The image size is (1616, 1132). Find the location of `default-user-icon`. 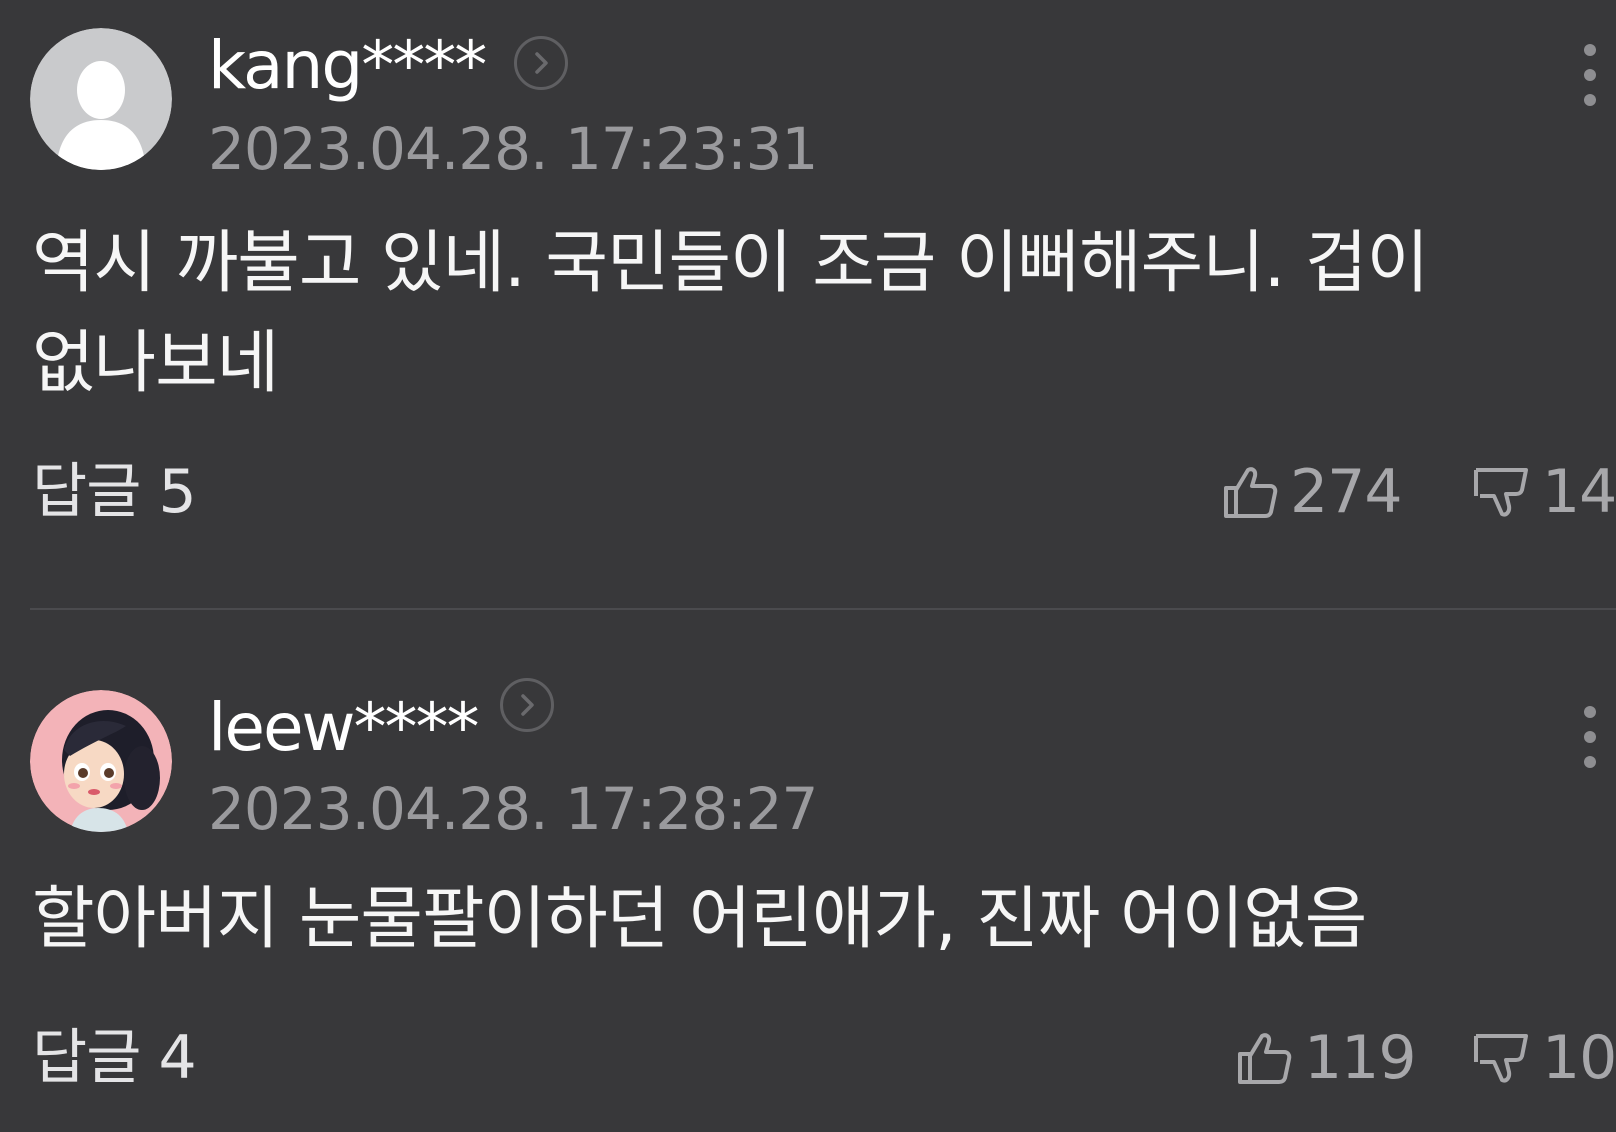

default-user-icon is located at coordinates (101, 99).